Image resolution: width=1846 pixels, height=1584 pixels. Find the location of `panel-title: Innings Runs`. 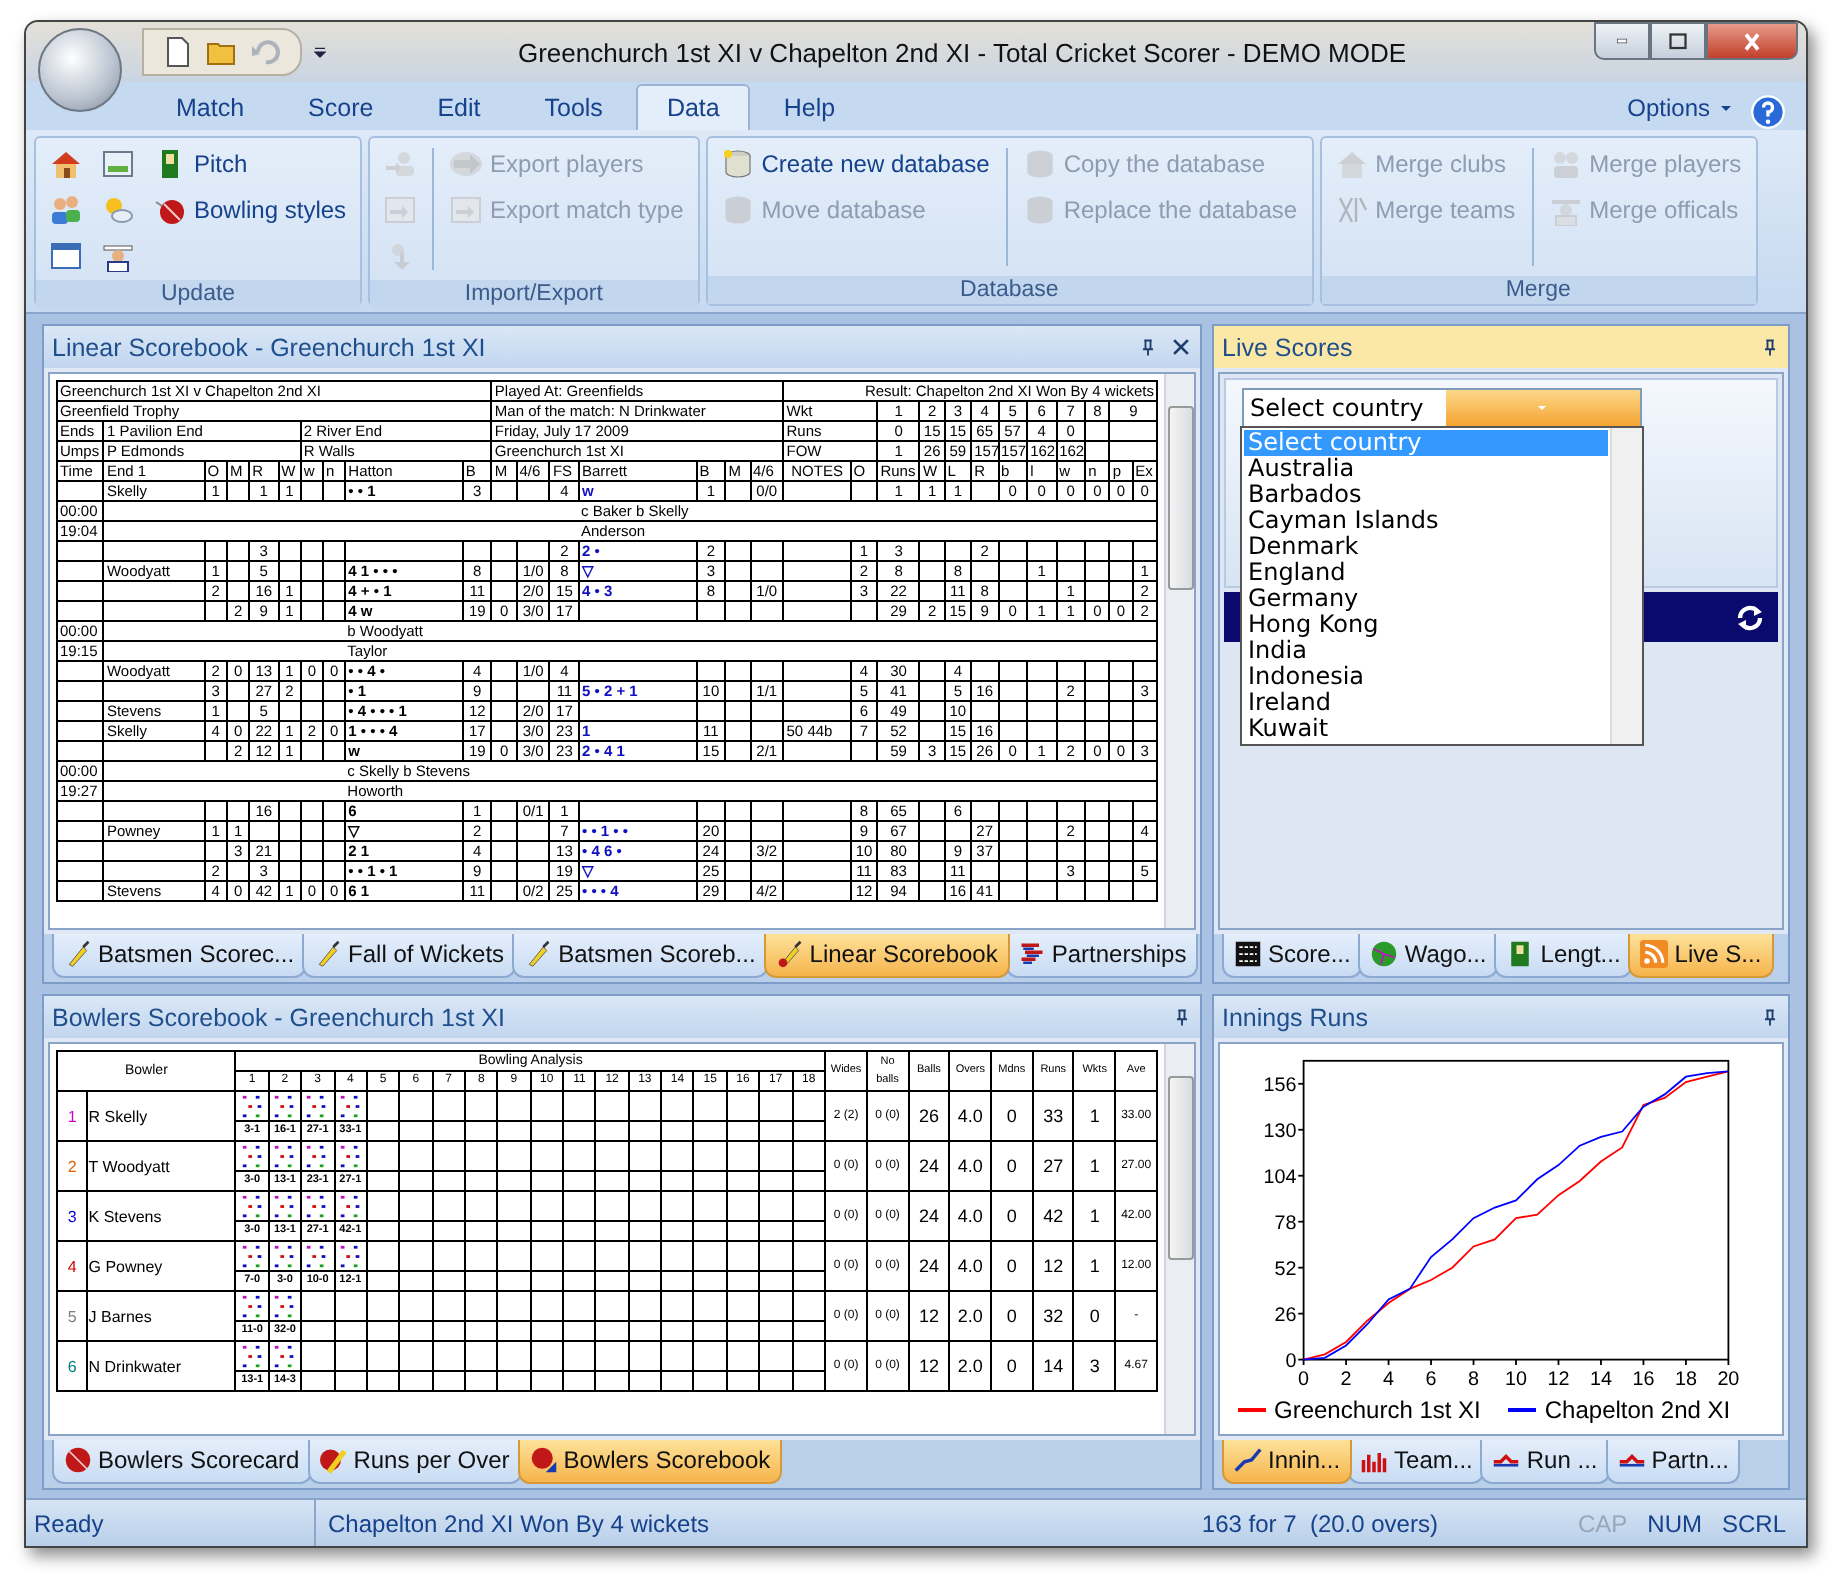

panel-title: Innings Runs is located at coordinates (1296, 1017).